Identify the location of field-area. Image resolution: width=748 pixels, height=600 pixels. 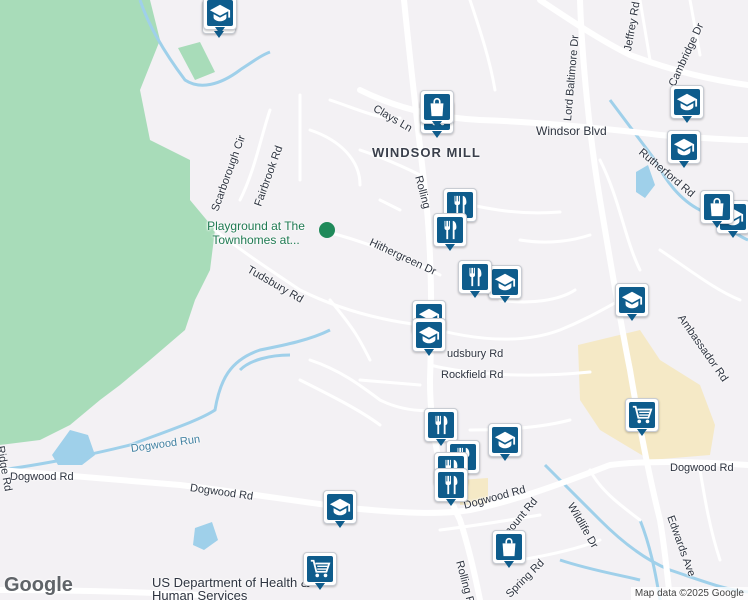
(646, 395).